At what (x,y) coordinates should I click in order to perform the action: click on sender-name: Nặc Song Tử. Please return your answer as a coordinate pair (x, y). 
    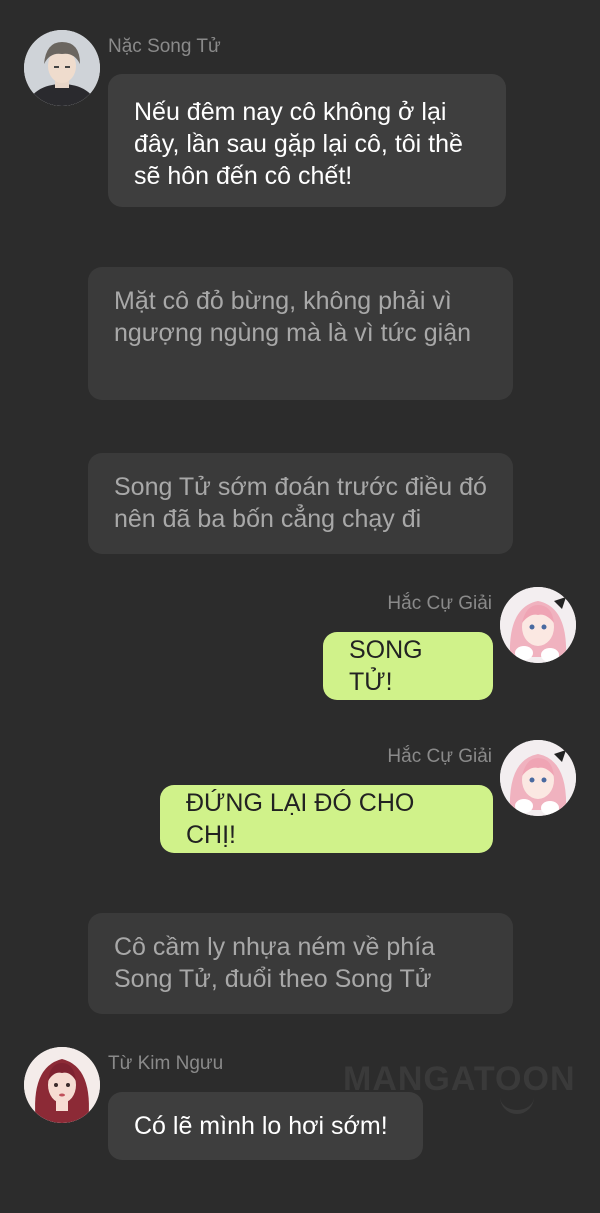
    Looking at the image, I should click on (164, 46).